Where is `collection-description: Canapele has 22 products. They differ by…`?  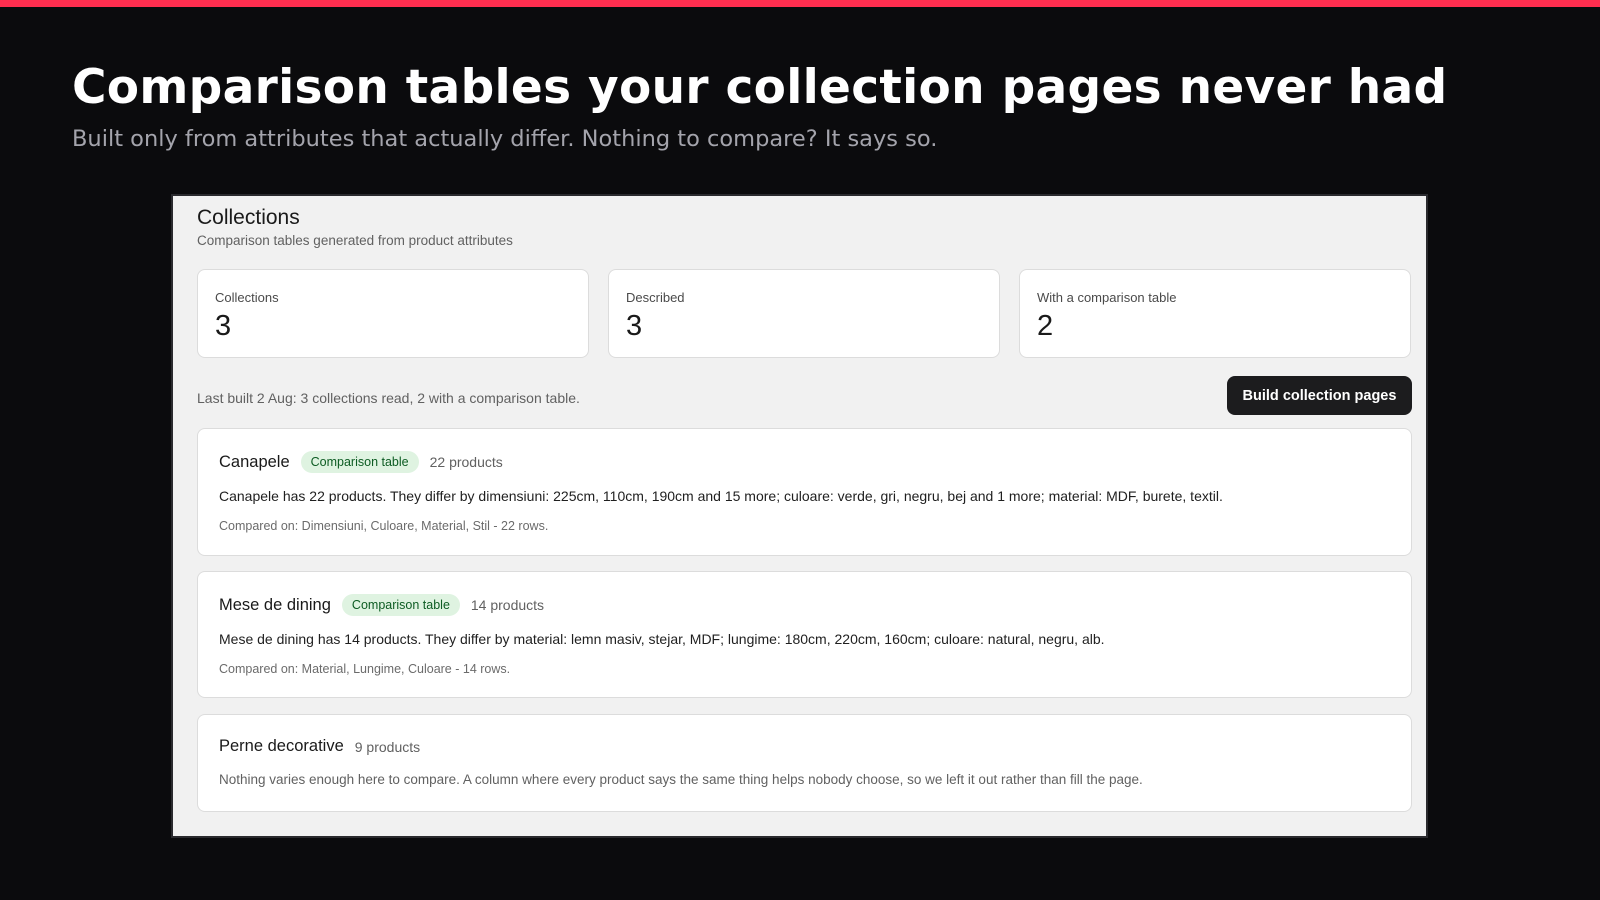 collection-description: Canapele has 22 products. They differ by… is located at coordinates (721, 496).